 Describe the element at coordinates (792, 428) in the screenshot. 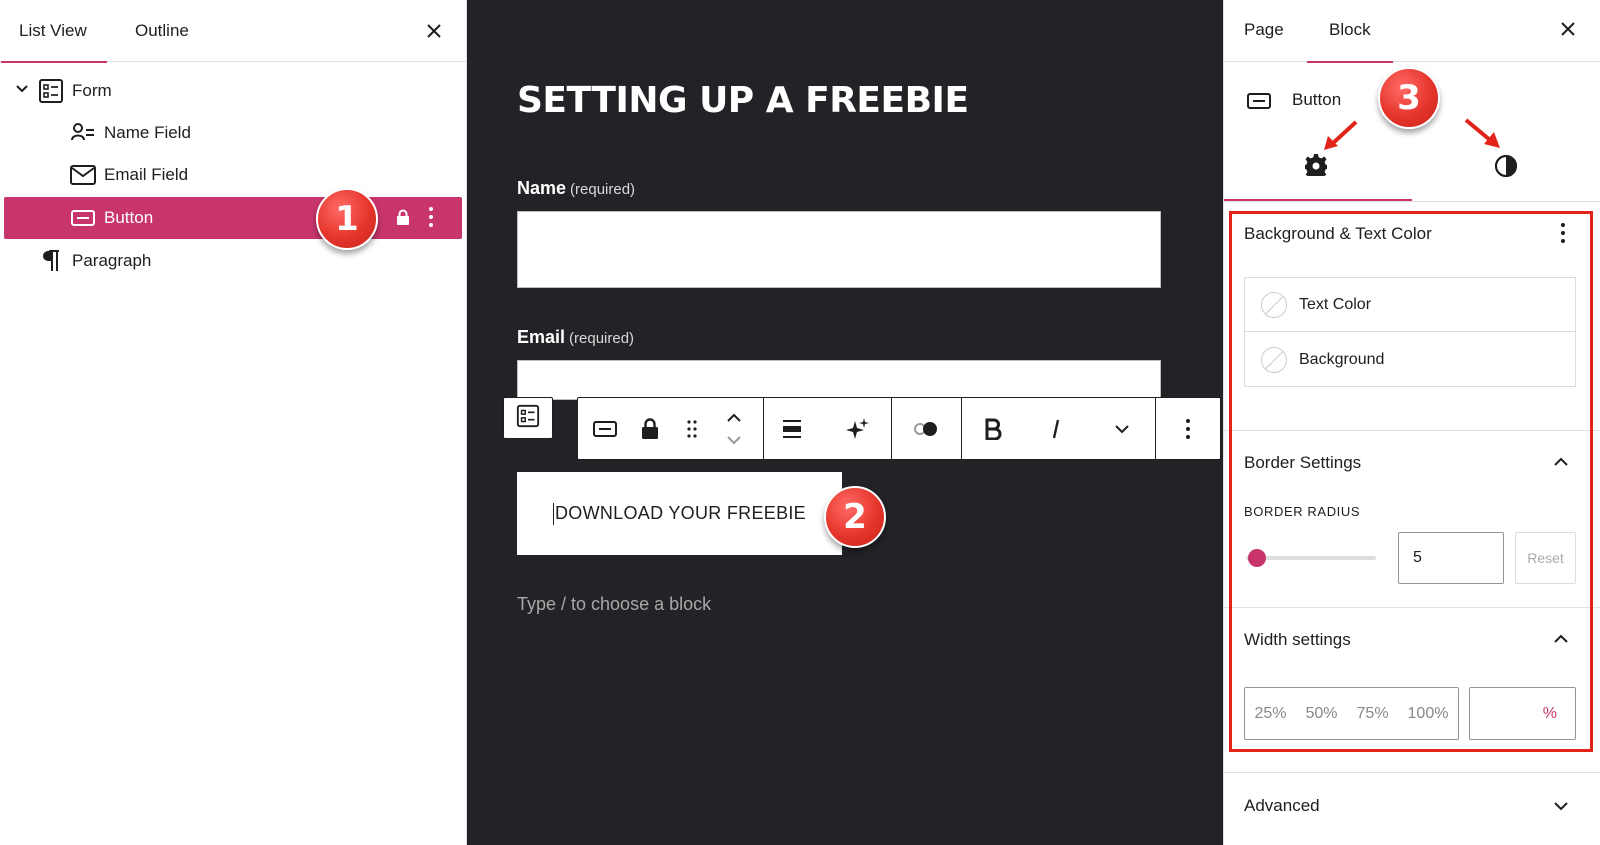

I see `align-icon` at that location.